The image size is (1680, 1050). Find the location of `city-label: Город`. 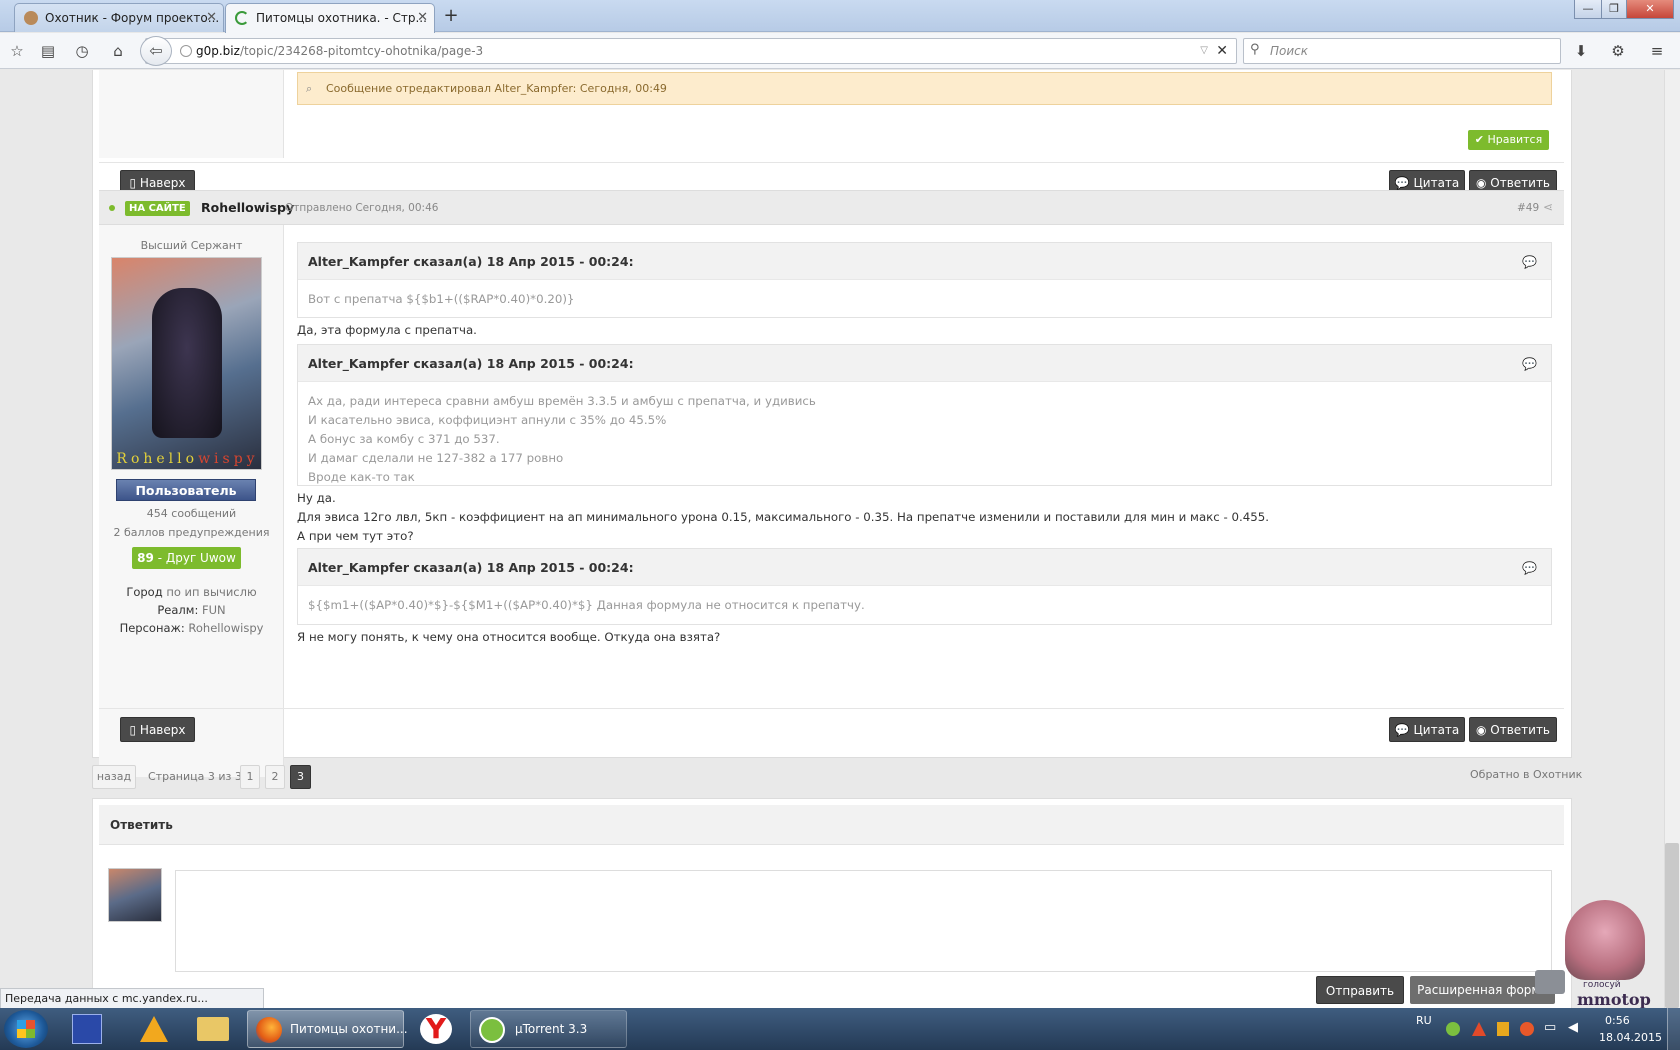

city-label: Город is located at coordinates (144, 592).